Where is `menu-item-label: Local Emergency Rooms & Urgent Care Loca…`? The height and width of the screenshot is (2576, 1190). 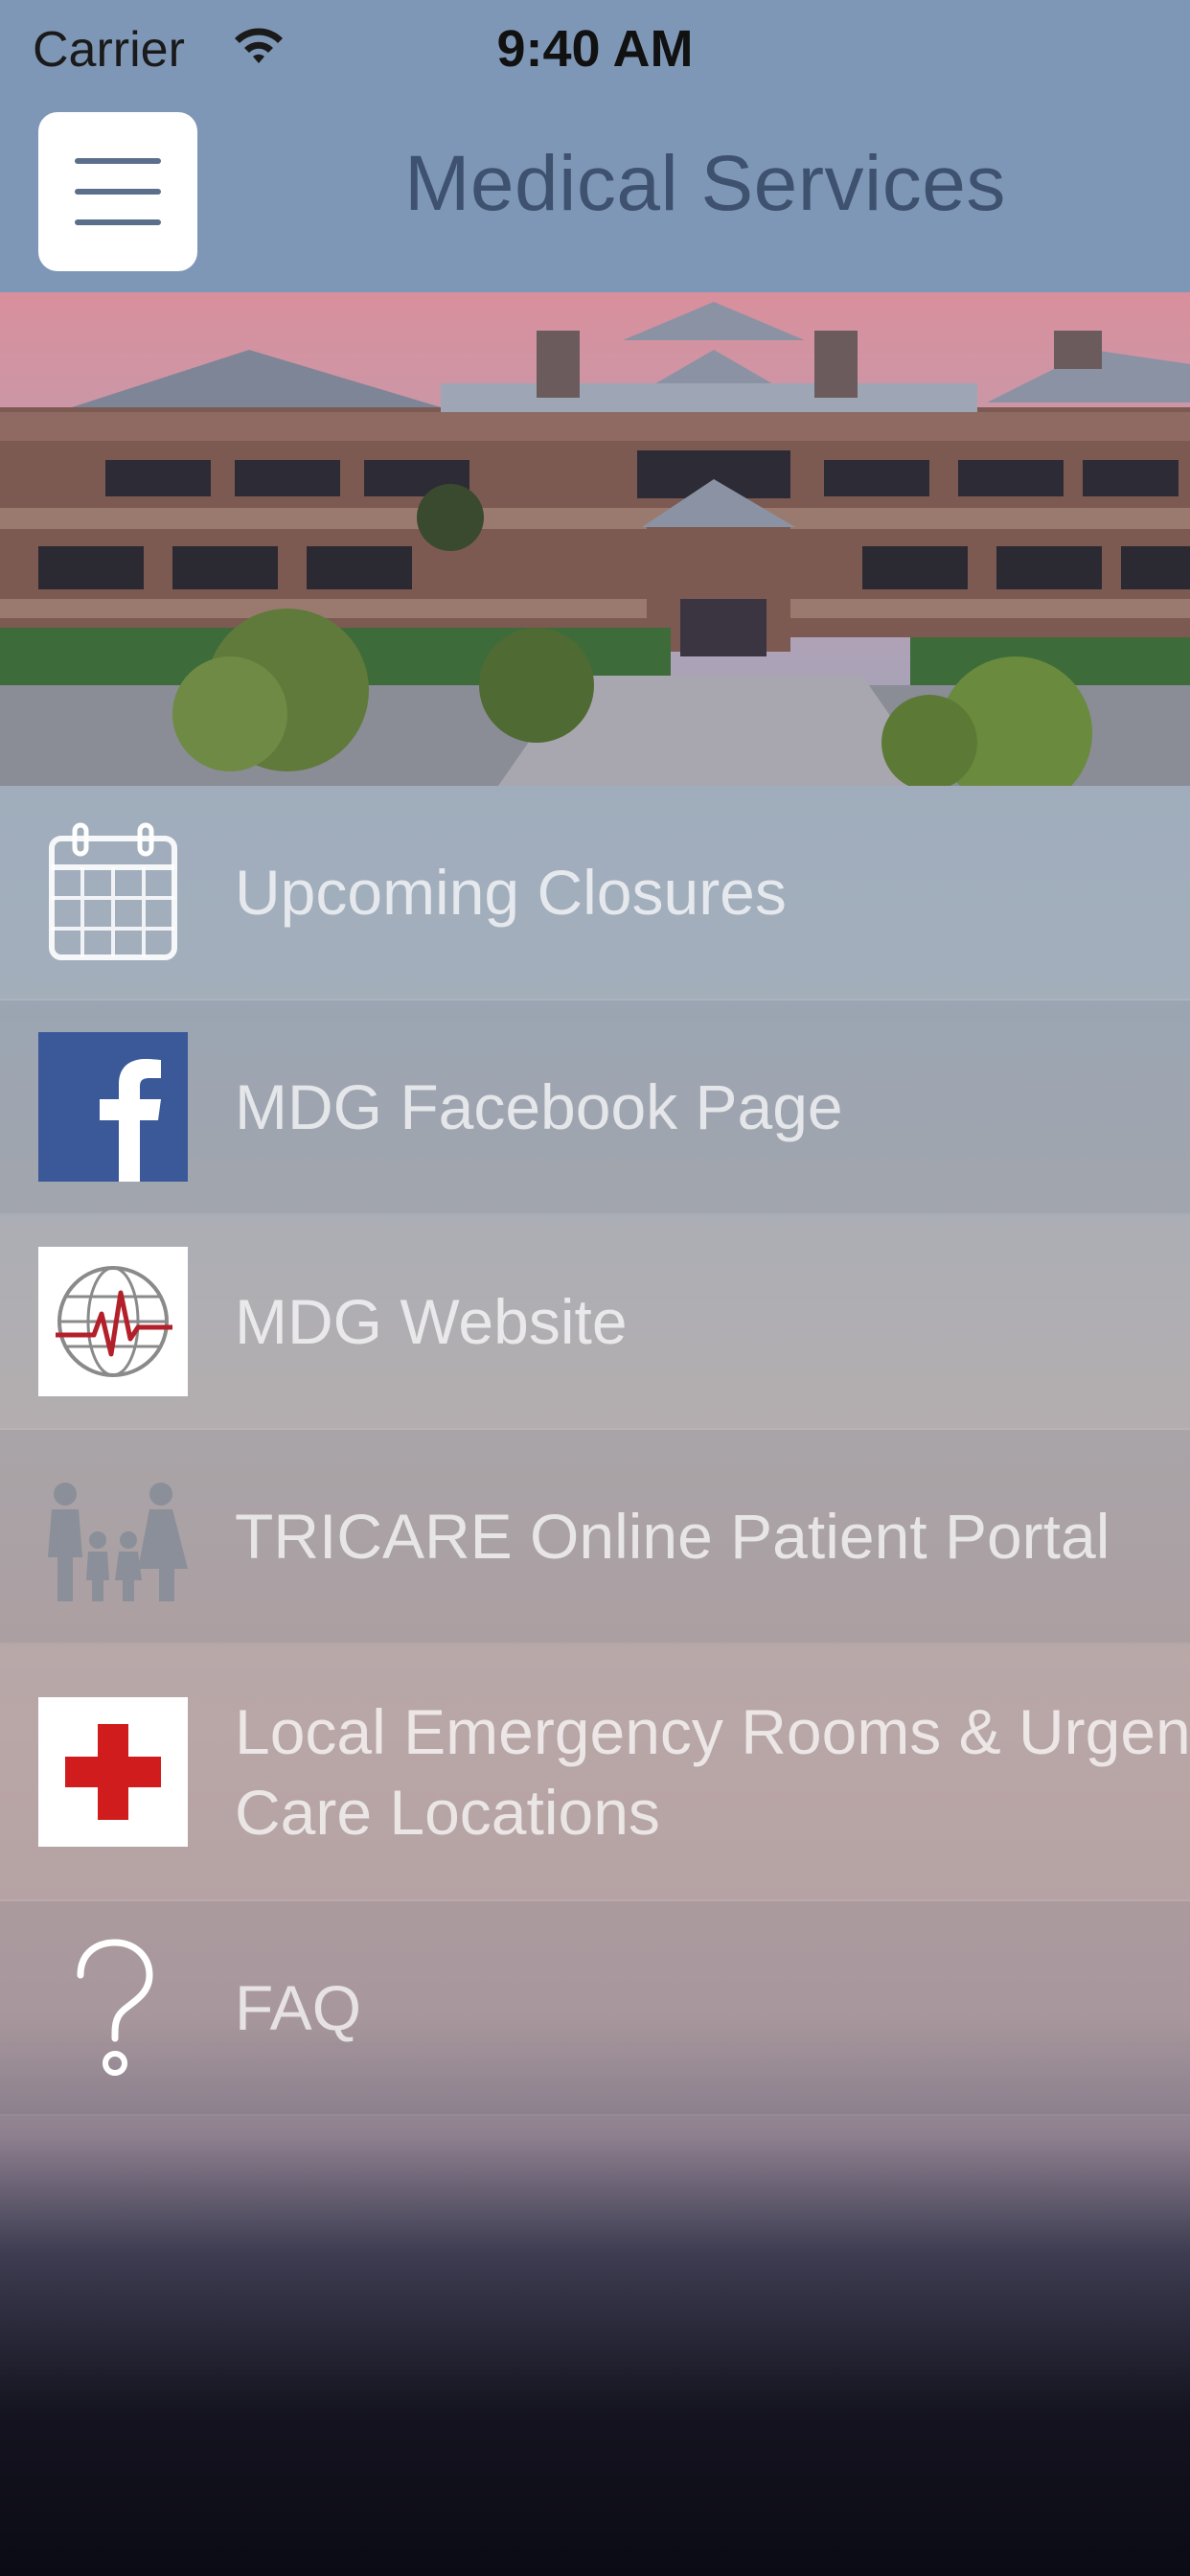
menu-item-label: Local Emergency Rooms & Urgent Care Loca… is located at coordinates (713, 1772).